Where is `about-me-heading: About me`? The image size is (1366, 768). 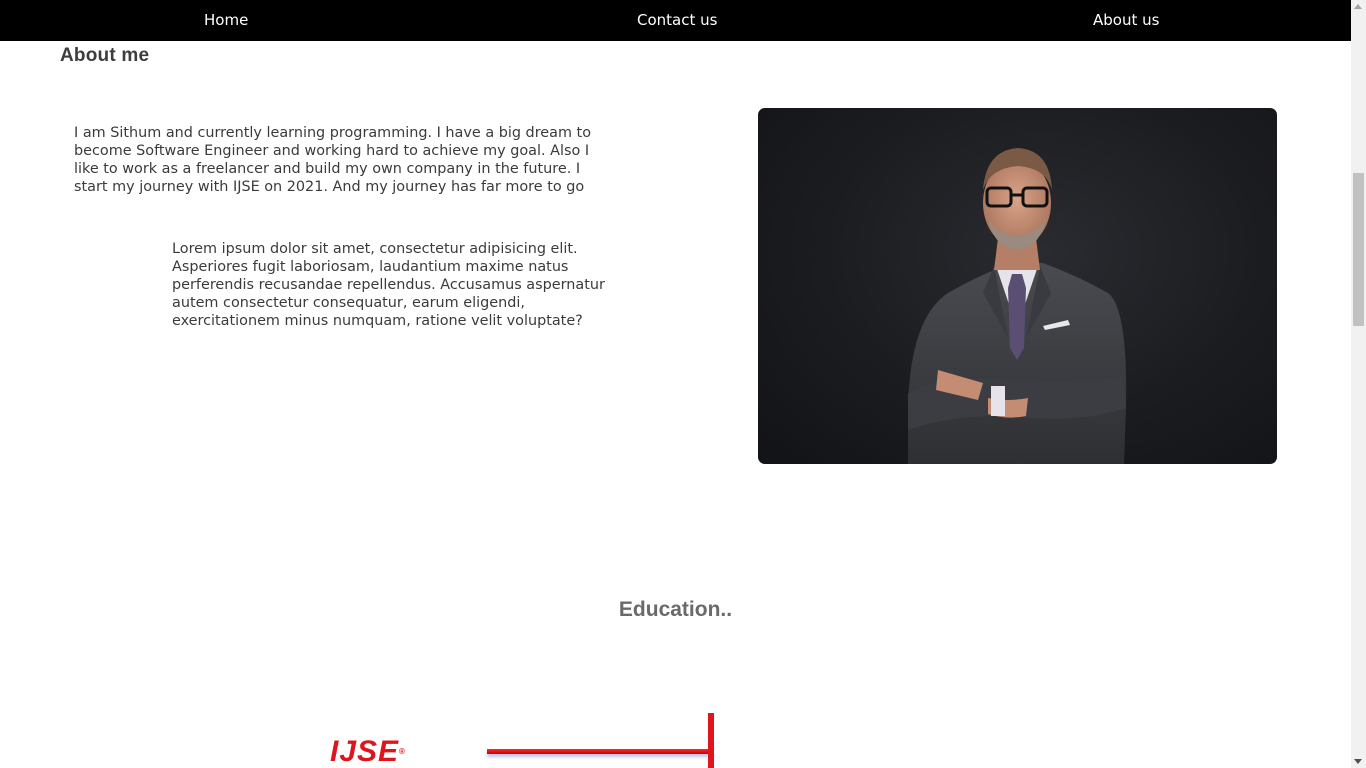 about-me-heading: About me is located at coordinates (105, 55).